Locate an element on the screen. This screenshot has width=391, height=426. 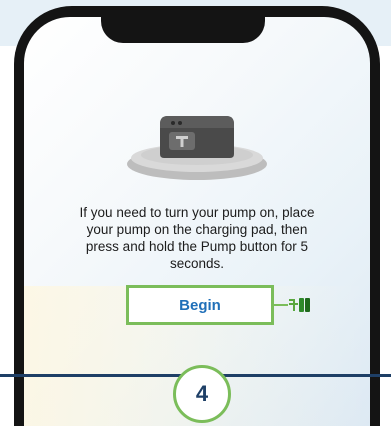
step-number-badge: 4 is located at coordinates (202, 394).